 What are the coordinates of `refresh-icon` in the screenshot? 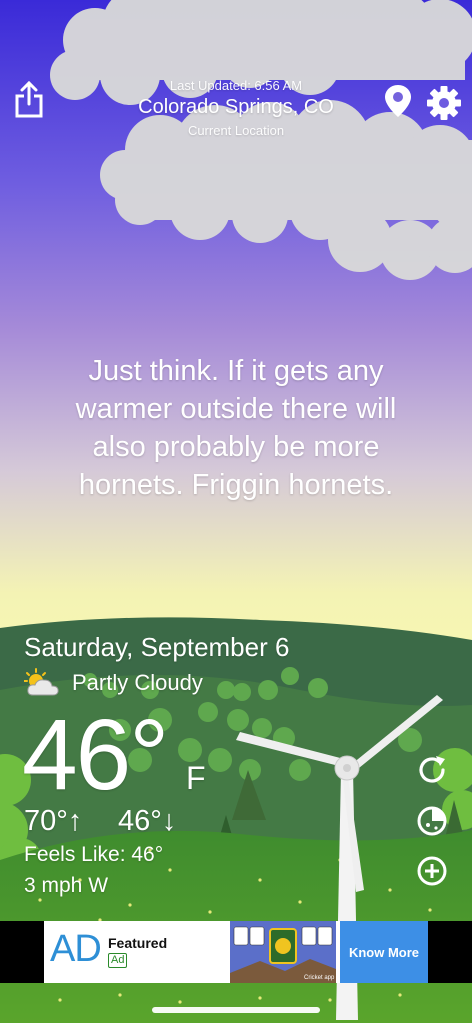 It's located at (432, 769).